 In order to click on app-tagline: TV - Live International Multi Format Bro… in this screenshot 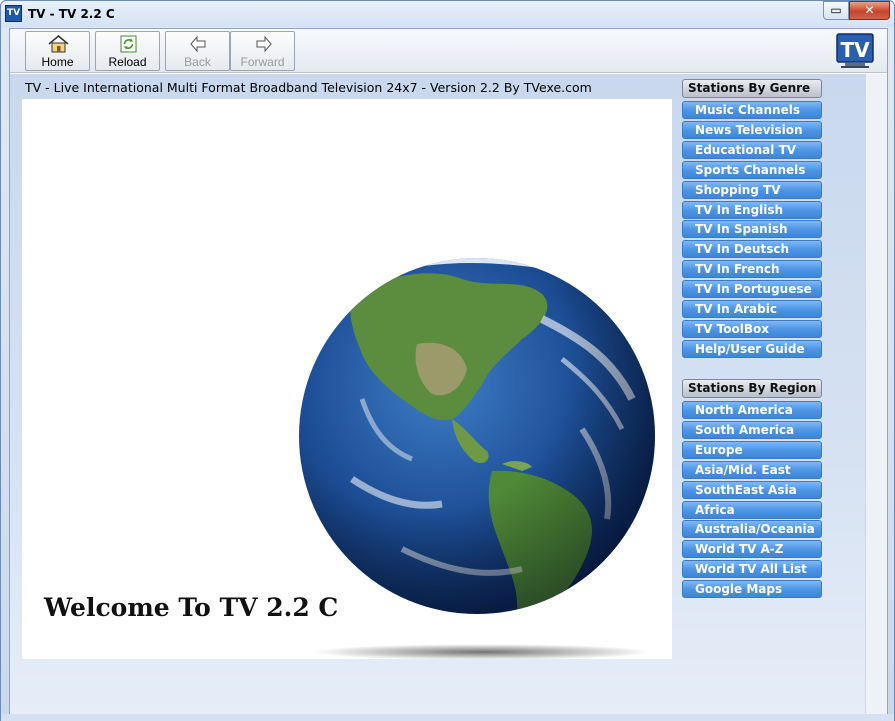, I will do `click(308, 87)`.